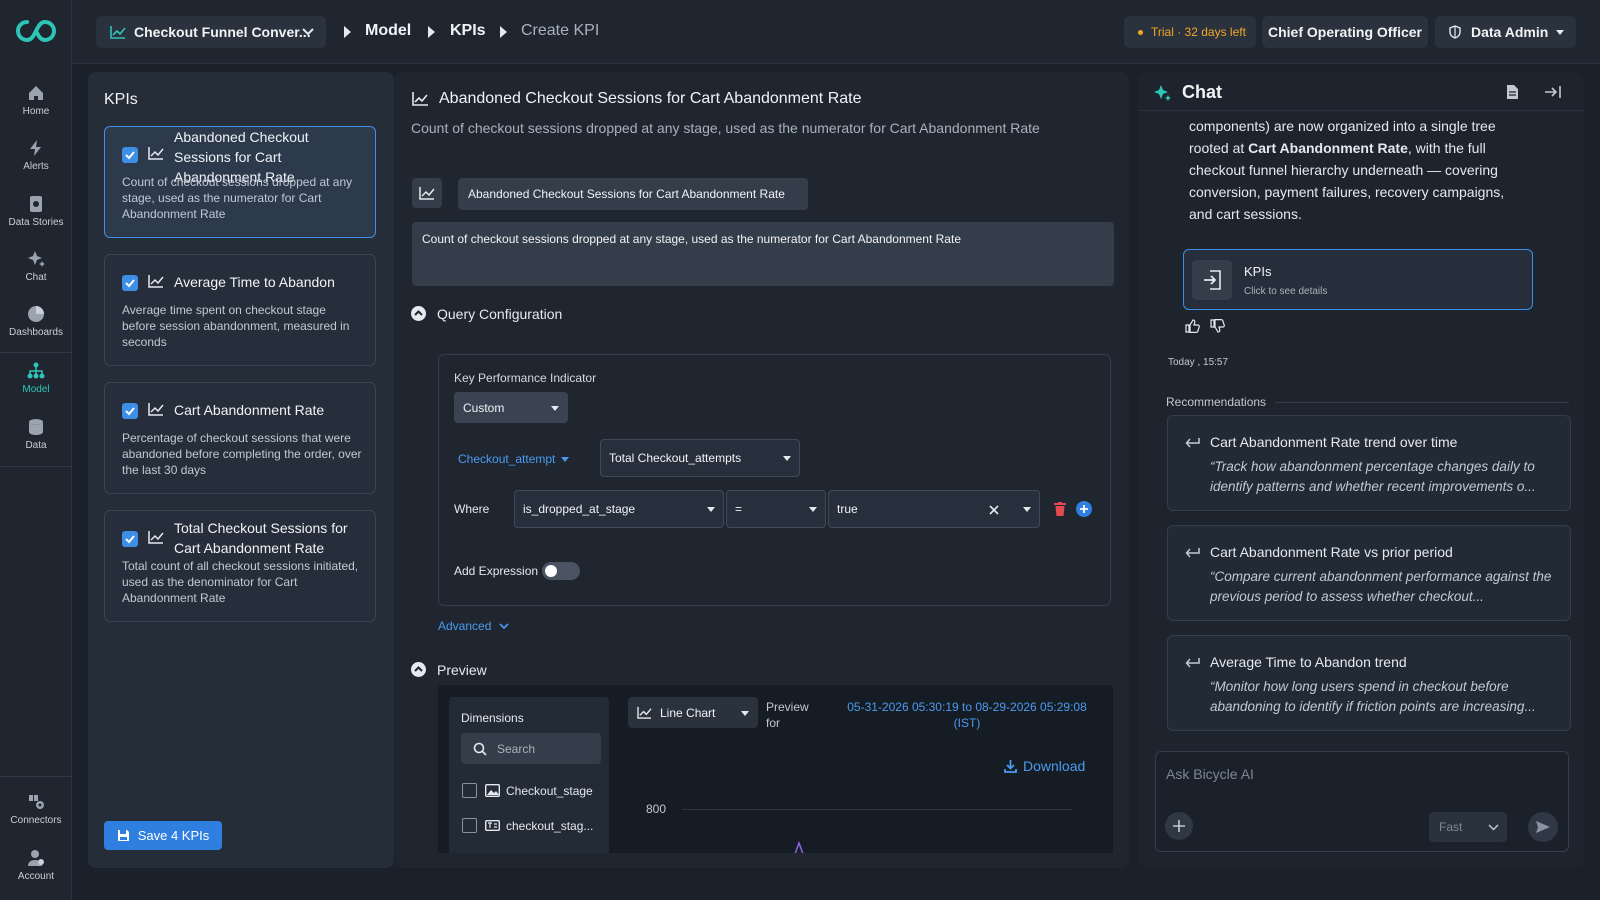 Image resolution: width=1600 pixels, height=900 pixels. I want to click on where-operator-select: =, so click(776, 509).